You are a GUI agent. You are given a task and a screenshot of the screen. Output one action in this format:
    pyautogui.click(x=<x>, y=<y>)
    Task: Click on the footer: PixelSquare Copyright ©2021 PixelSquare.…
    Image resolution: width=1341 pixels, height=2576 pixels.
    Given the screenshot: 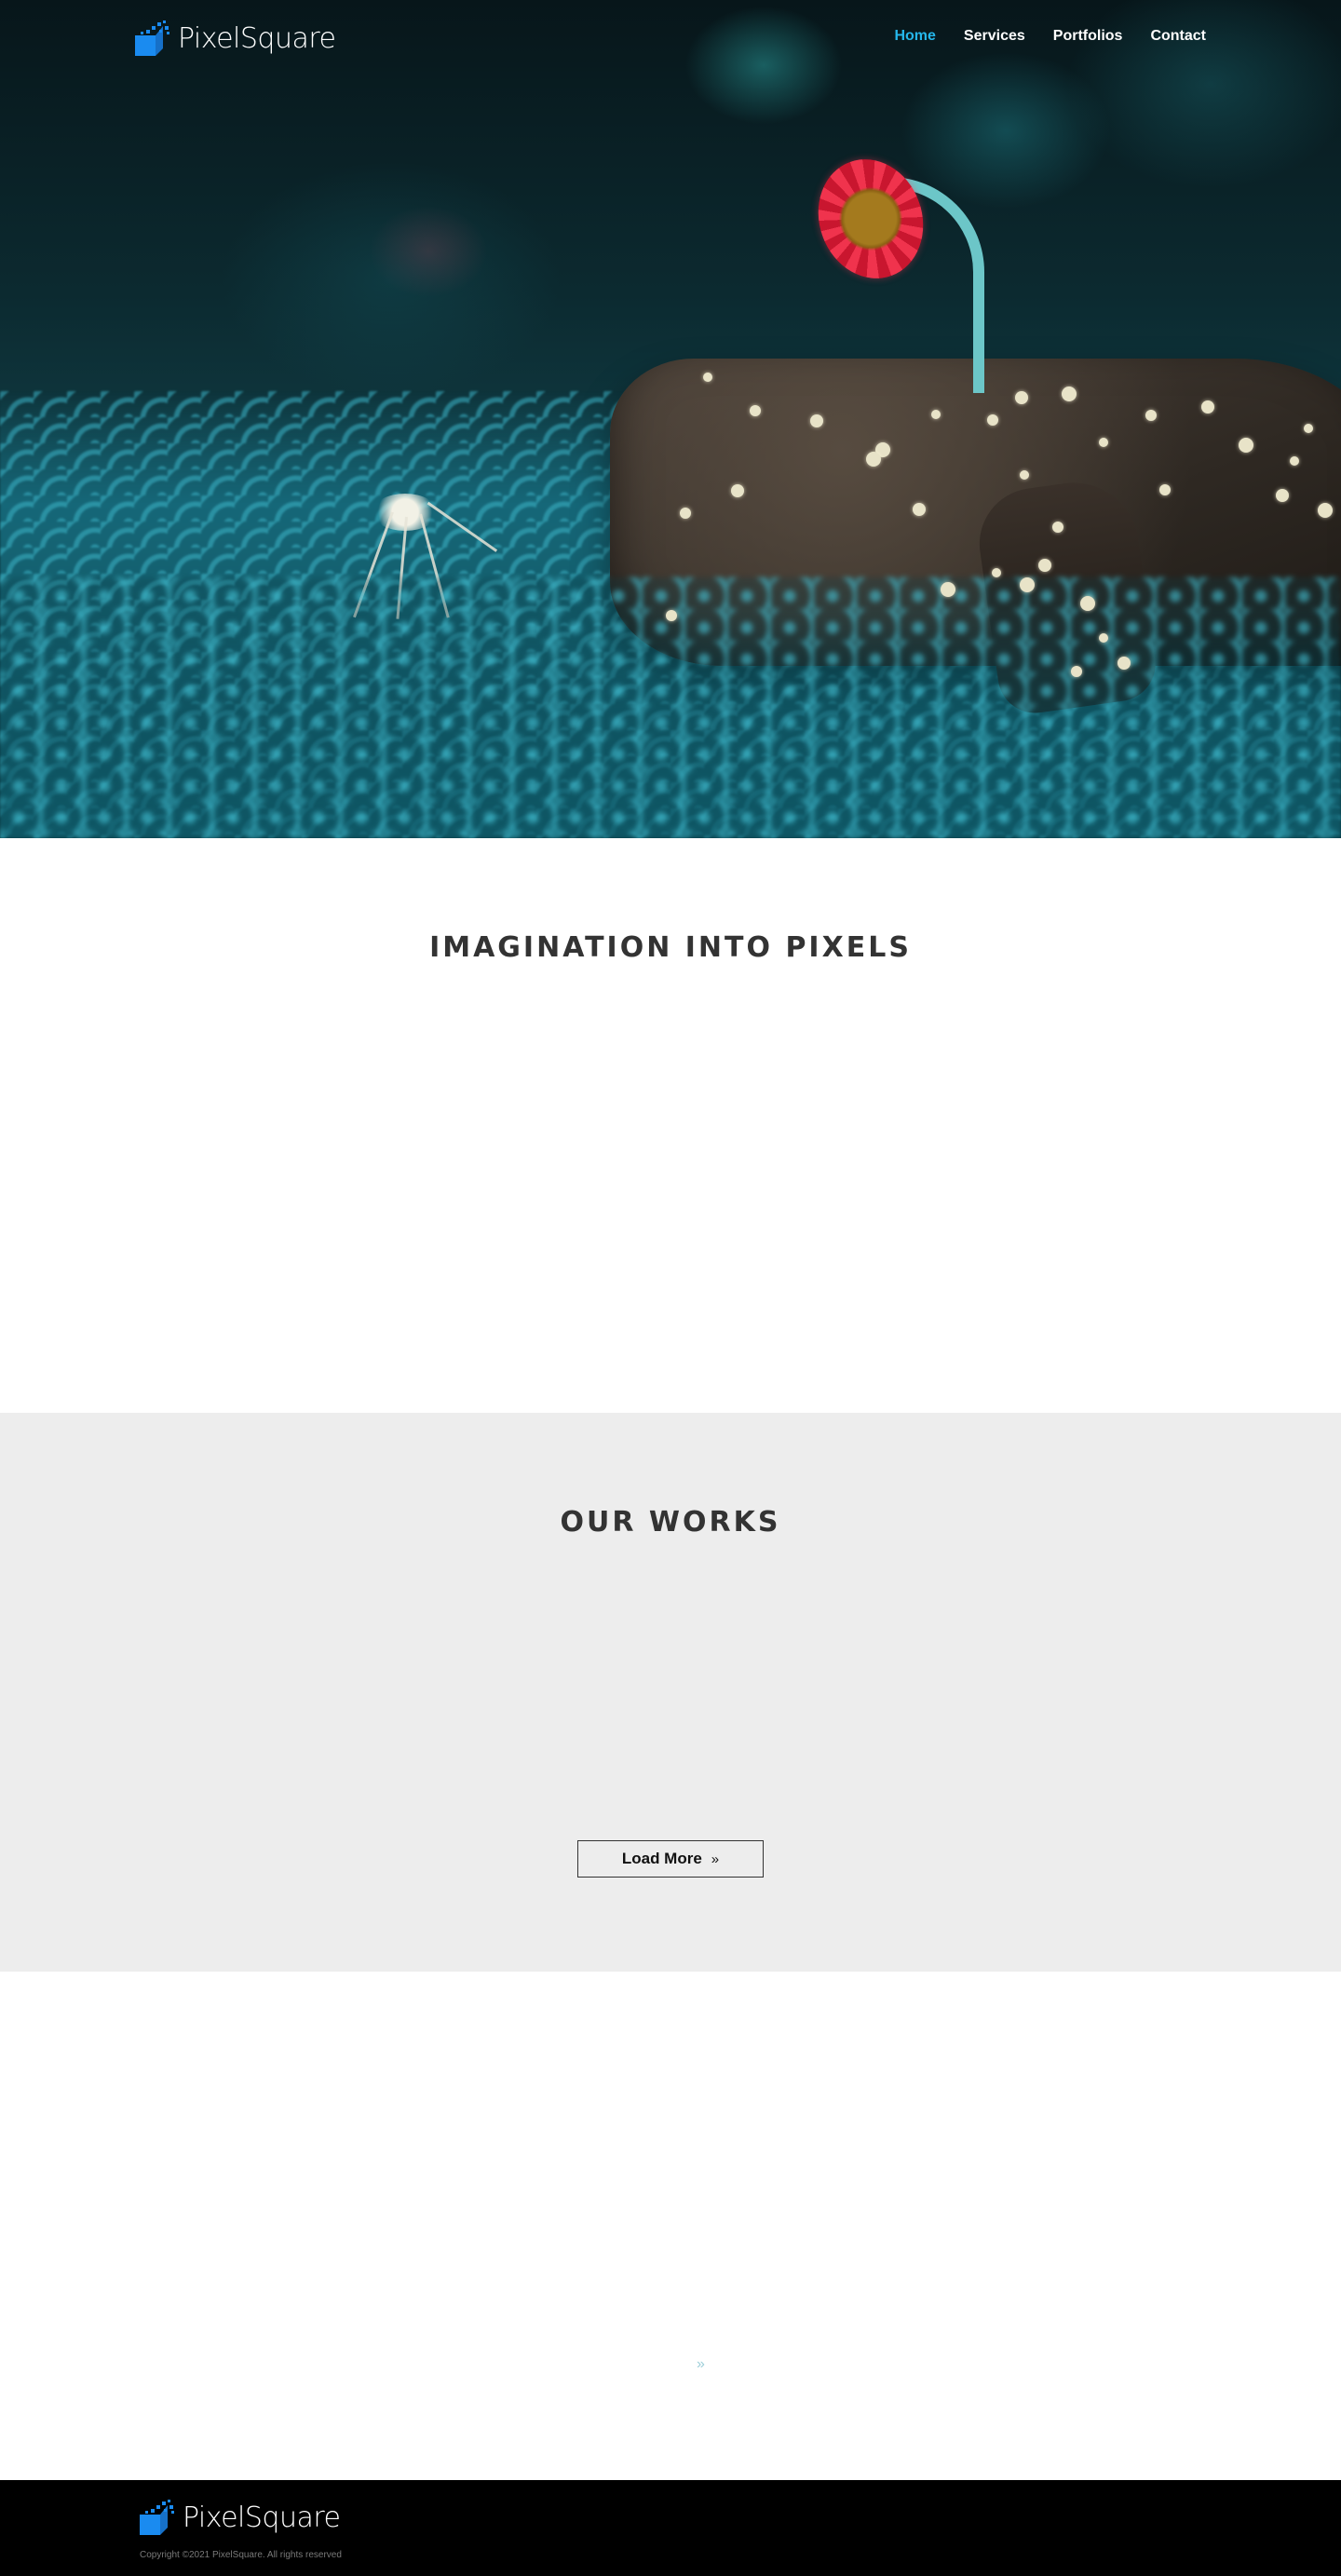 What is the action you would take?
    pyautogui.click(x=670, y=2528)
    